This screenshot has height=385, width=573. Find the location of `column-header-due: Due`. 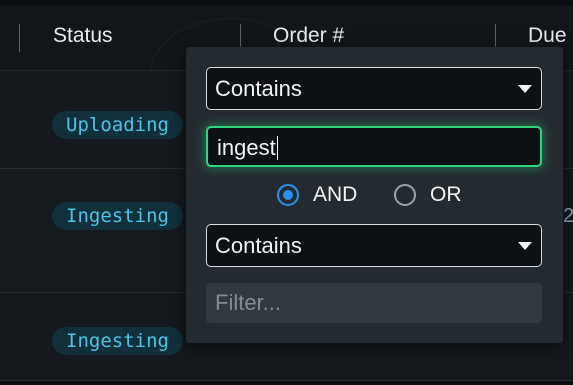

column-header-due: Due is located at coordinates (547, 36).